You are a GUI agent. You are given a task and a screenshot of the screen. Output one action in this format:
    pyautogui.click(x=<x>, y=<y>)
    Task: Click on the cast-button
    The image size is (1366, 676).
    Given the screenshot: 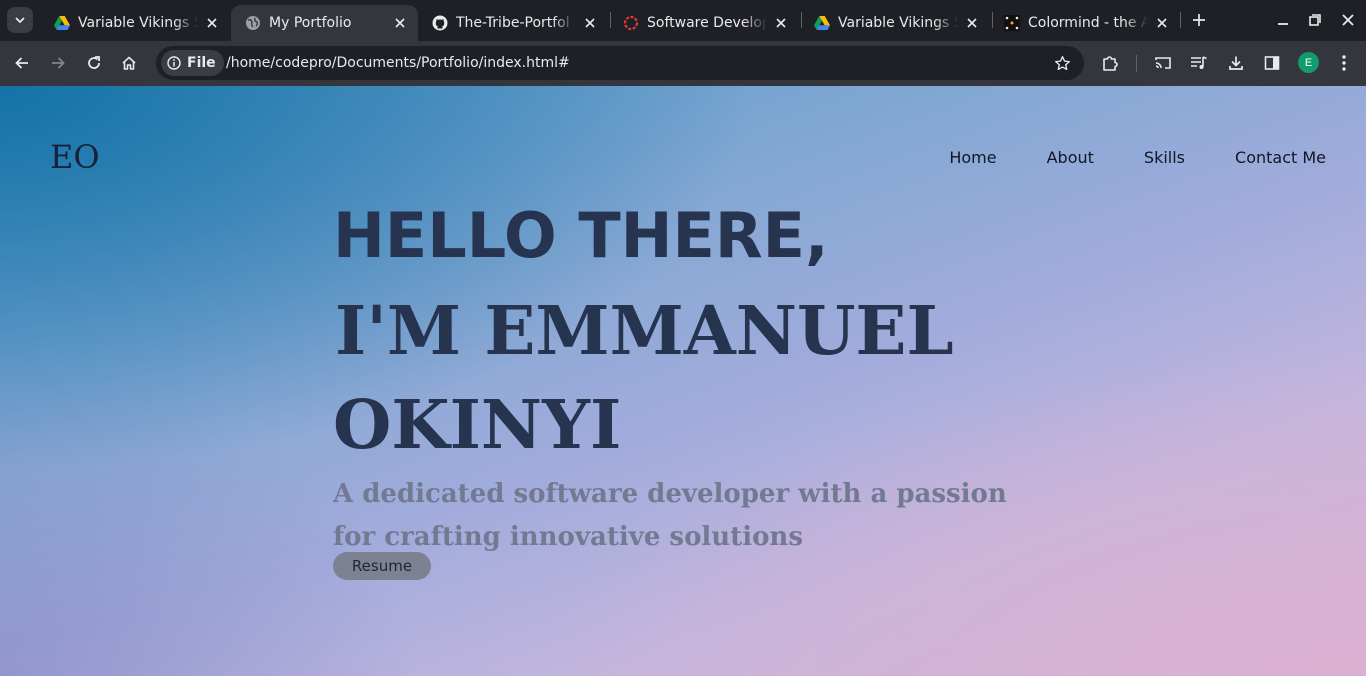 What is the action you would take?
    pyautogui.click(x=1163, y=63)
    